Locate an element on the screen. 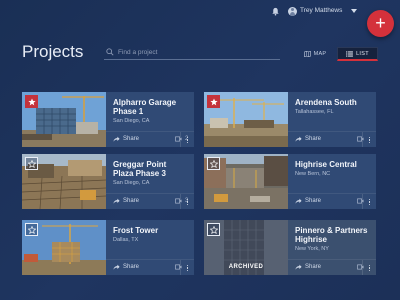  project-title: Highrise Central is located at coordinates (333, 164).